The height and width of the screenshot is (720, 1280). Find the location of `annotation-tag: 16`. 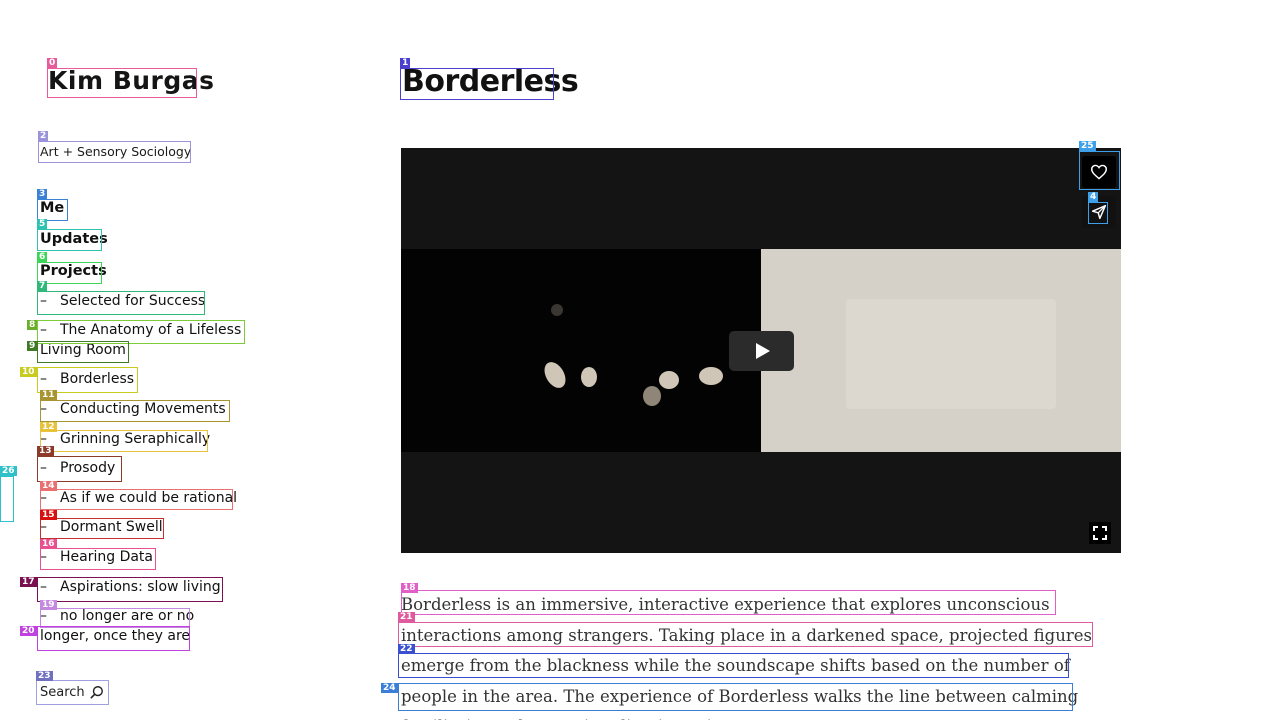

annotation-tag: 16 is located at coordinates (48, 544).